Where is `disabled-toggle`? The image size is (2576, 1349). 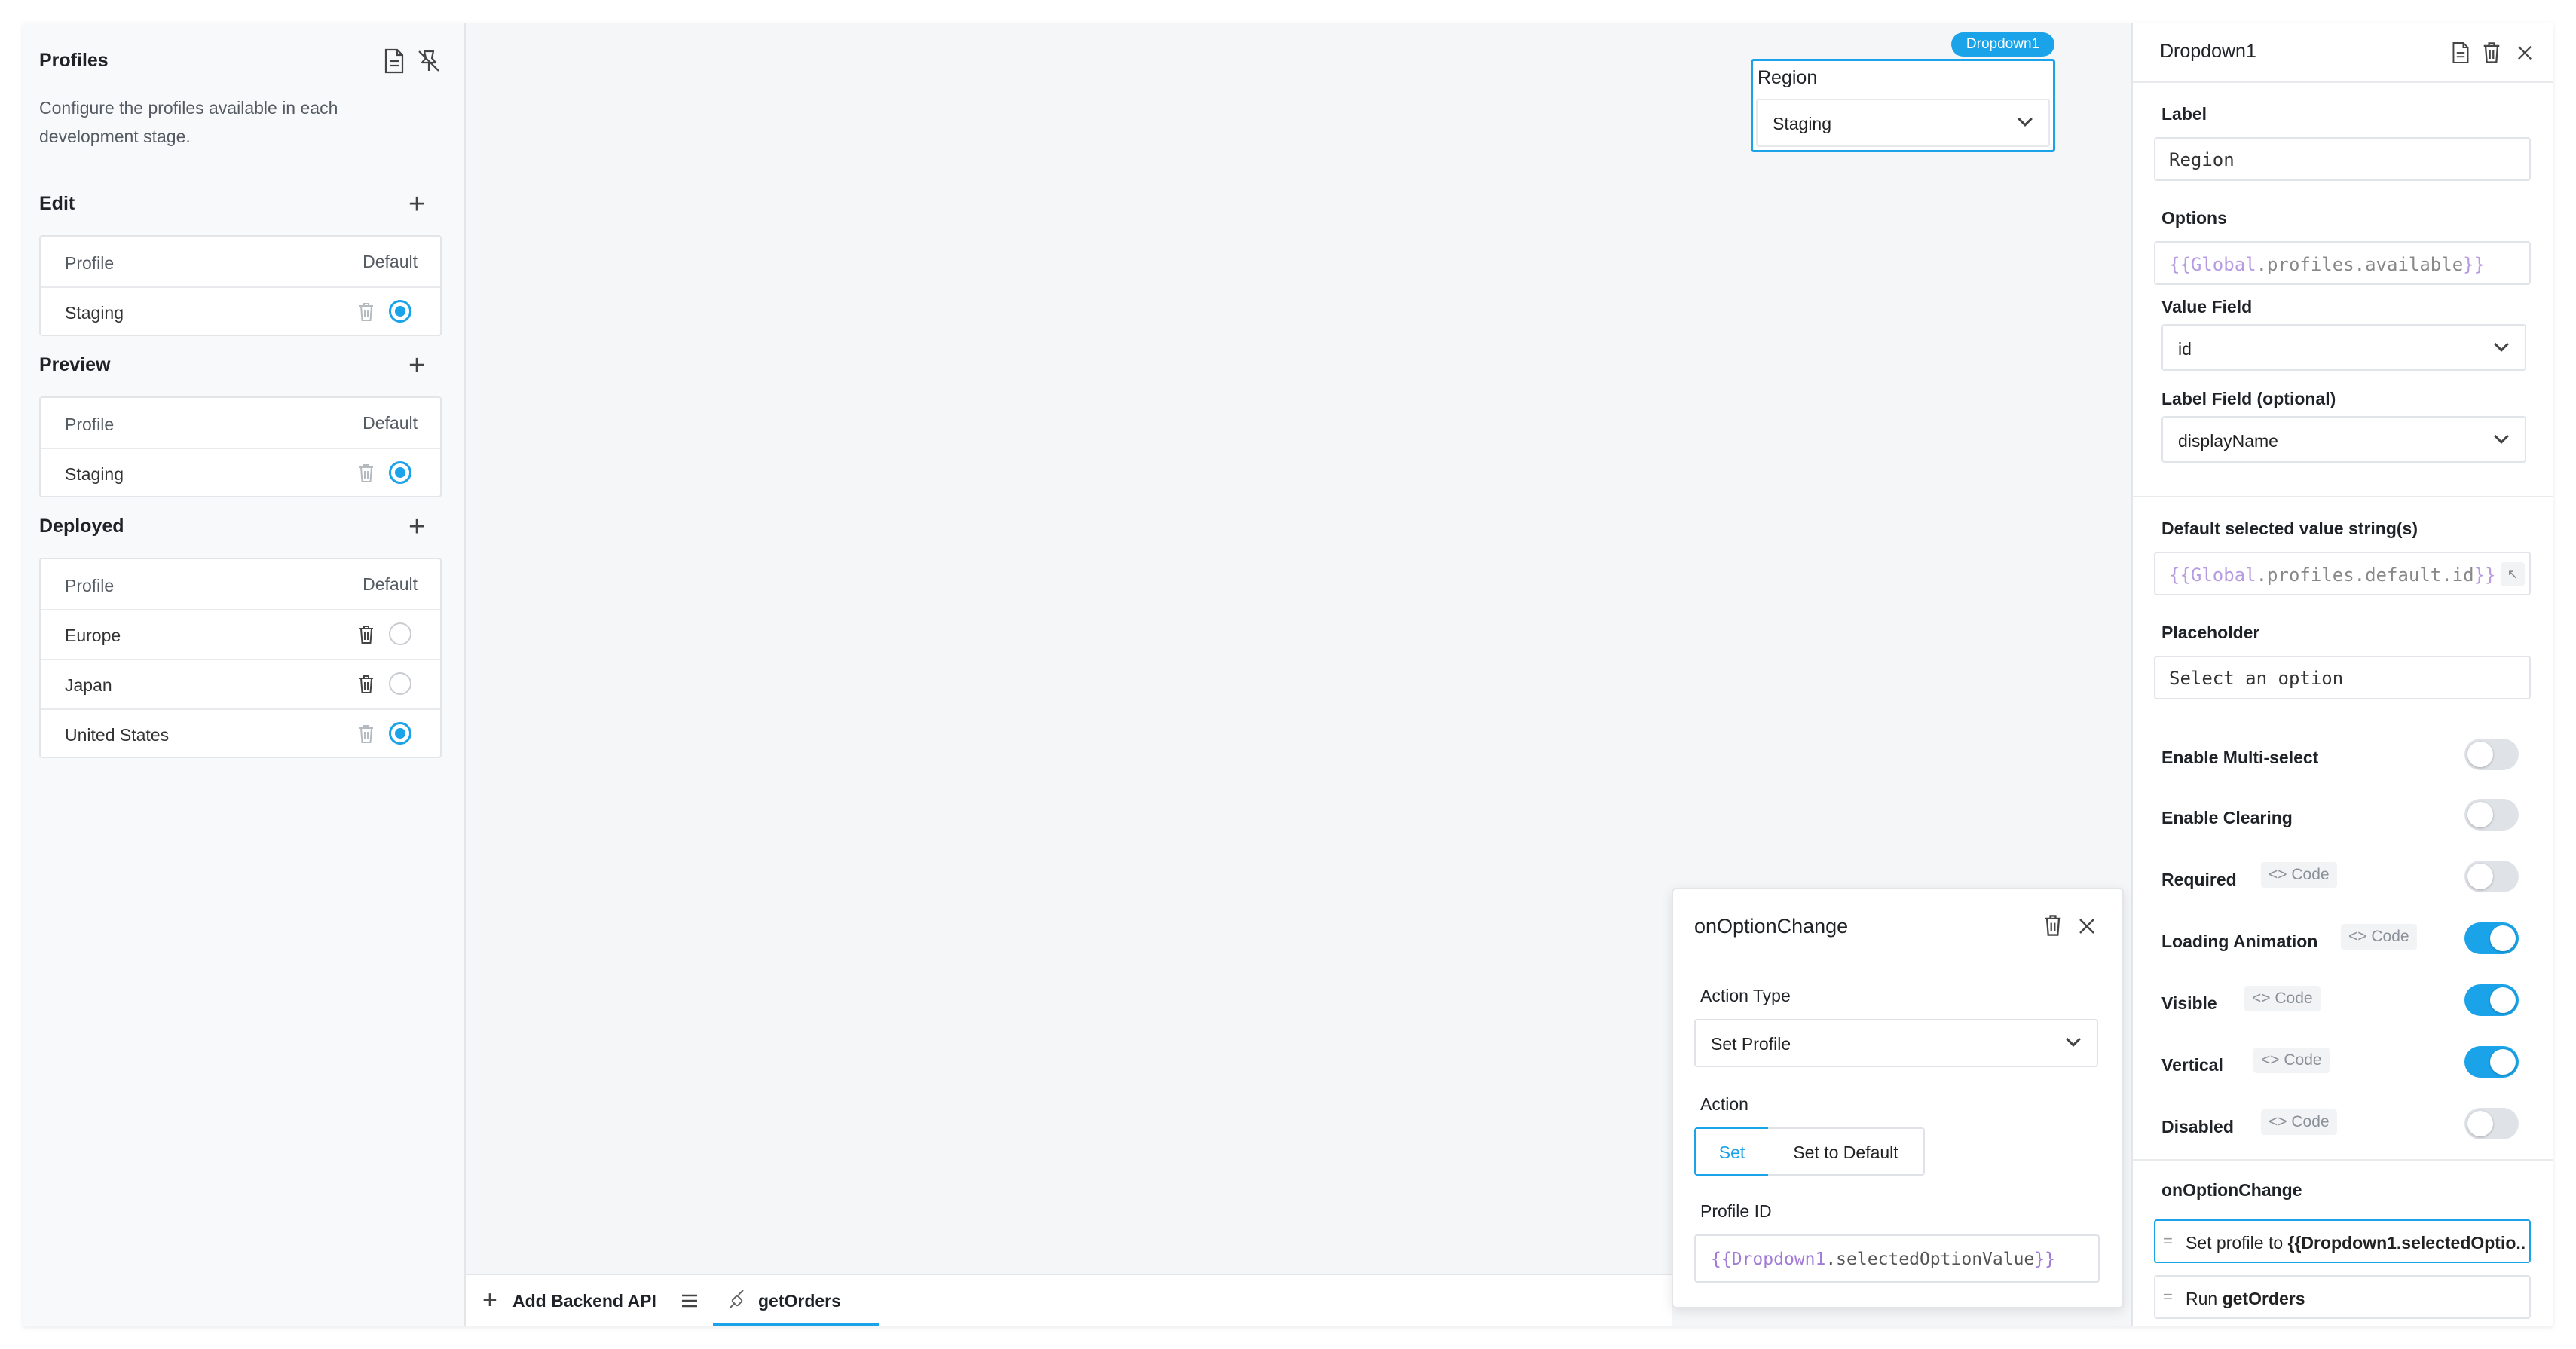
disabled-toggle is located at coordinates (2491, 1123).